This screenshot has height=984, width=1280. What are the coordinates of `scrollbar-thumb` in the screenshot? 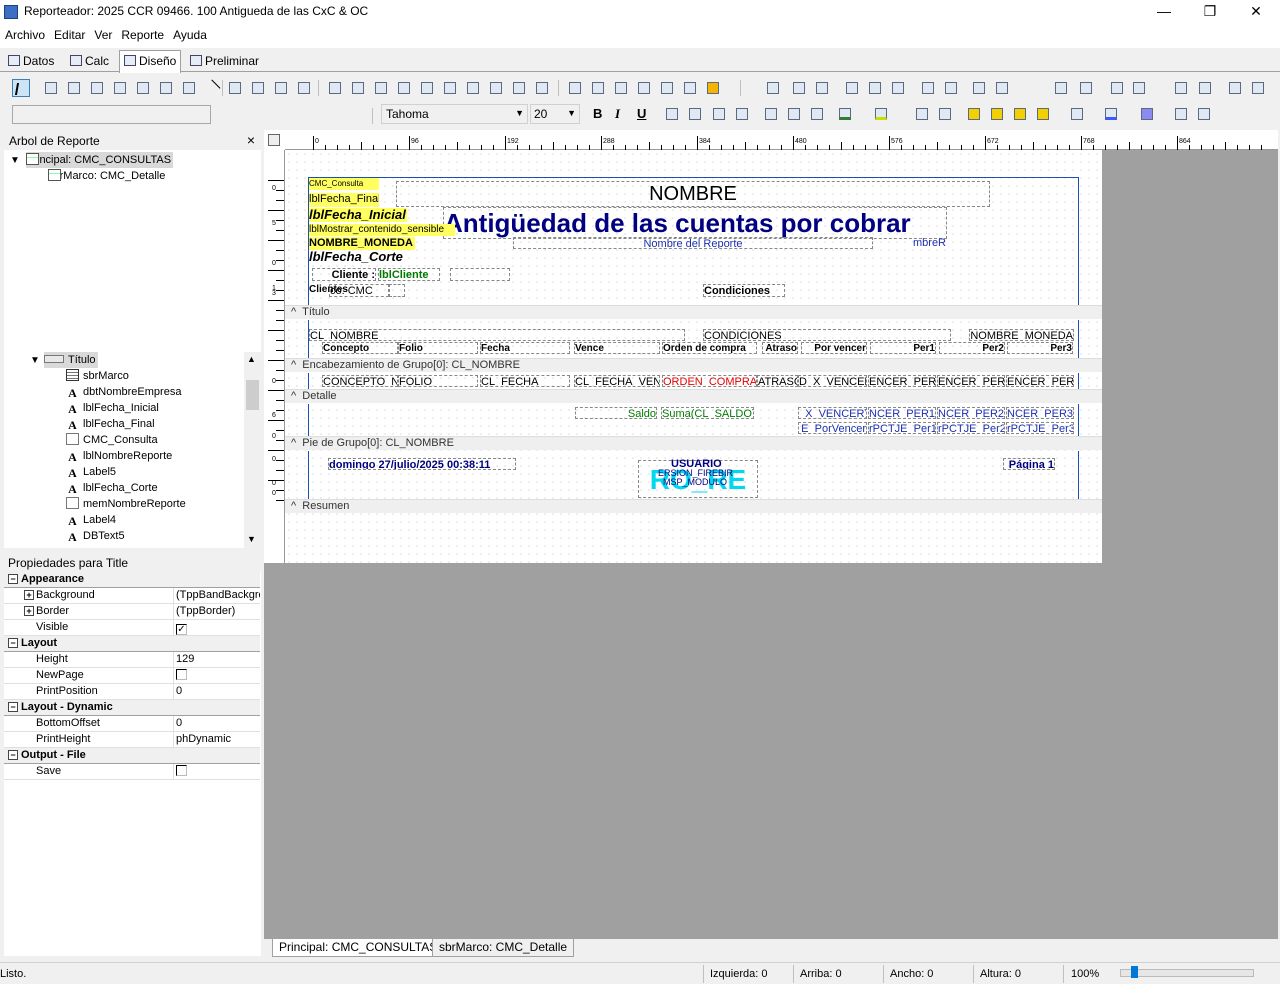 It's located at (252, 395).